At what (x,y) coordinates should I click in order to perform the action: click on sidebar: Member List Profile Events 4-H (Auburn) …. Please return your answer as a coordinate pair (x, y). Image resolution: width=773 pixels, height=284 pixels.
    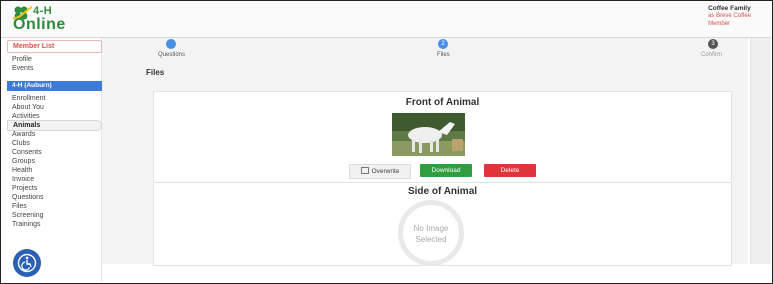
    Looking at the image, I should click on (53, 160).